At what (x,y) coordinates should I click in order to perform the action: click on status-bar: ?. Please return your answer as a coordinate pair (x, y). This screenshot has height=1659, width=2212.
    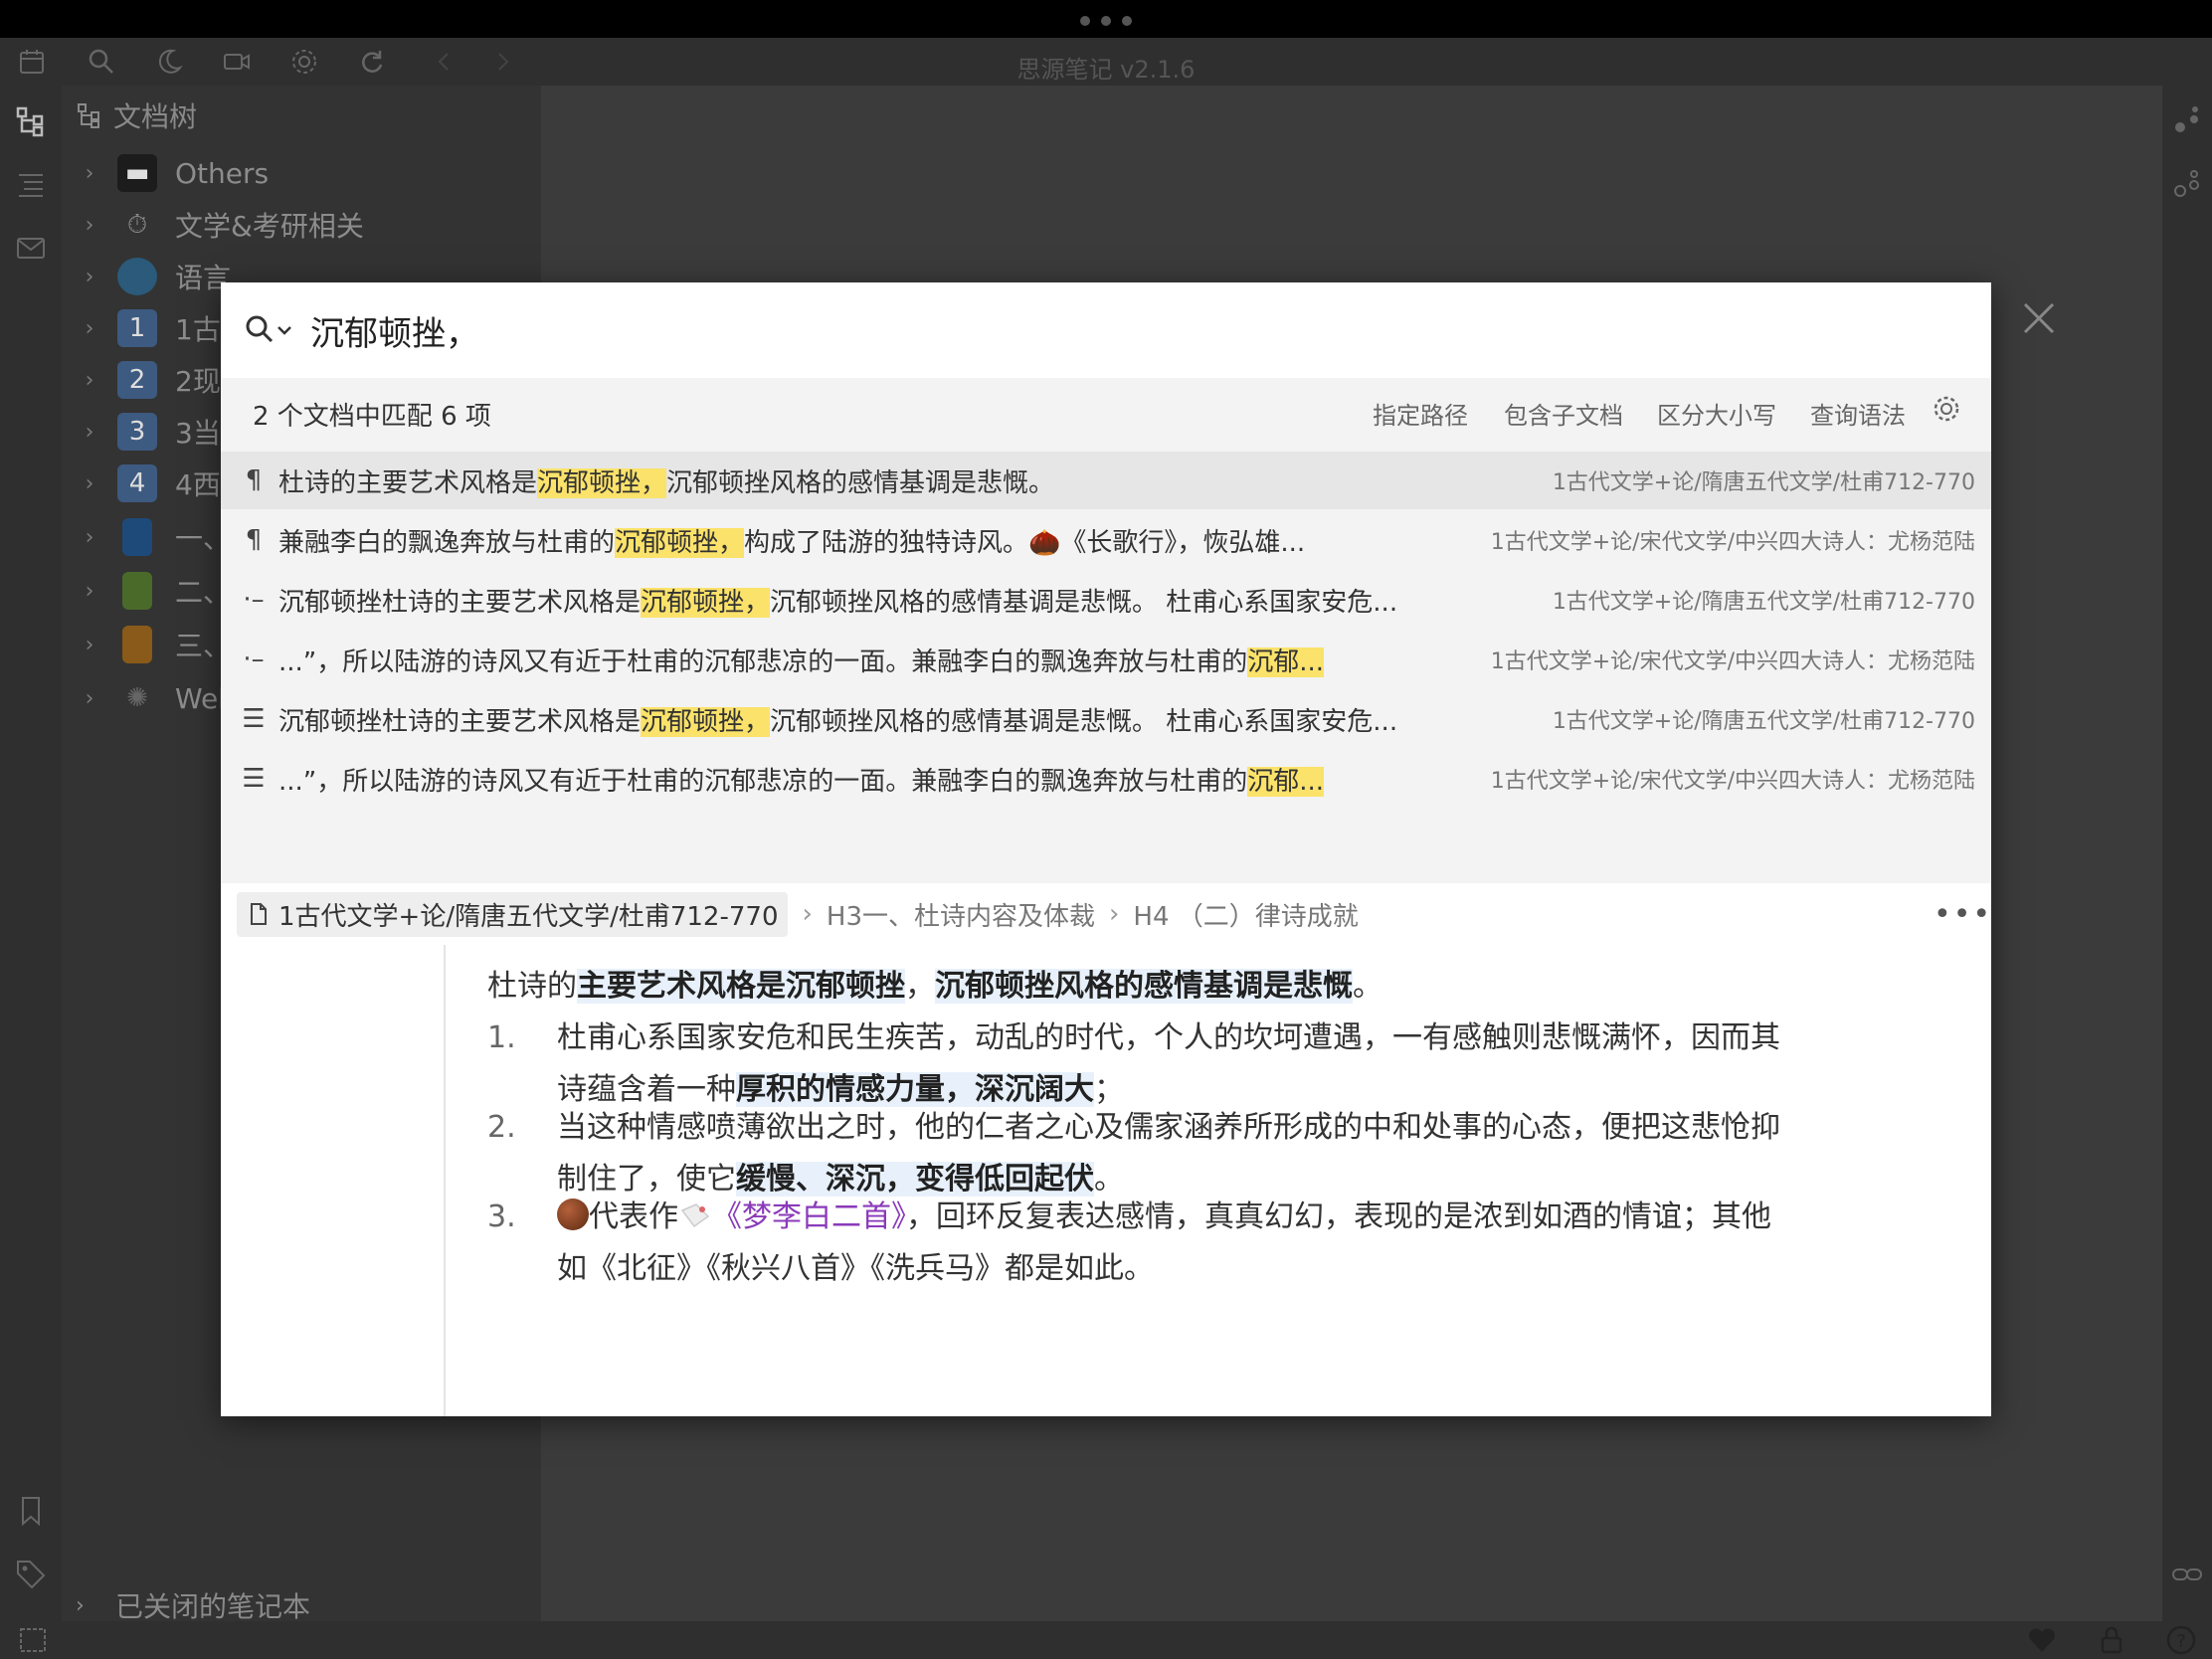
    Looking at the image, I should click on (1106, 1640).